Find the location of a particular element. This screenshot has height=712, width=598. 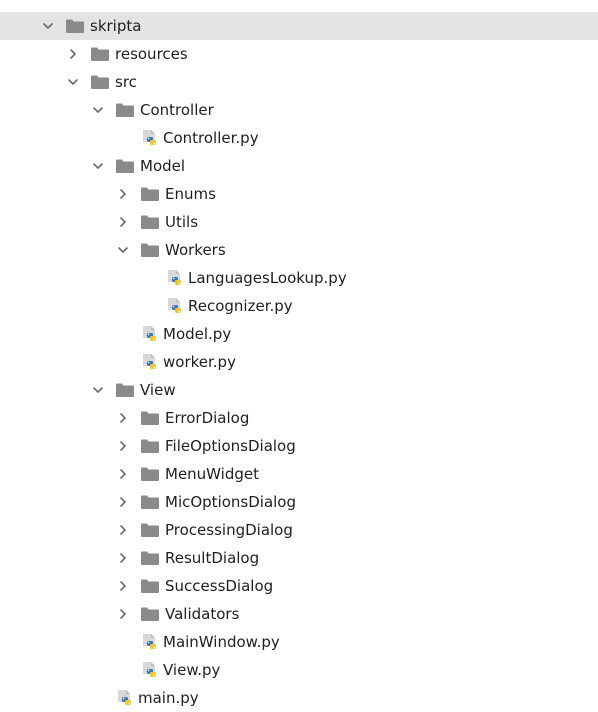

tree-item-label: View.py is located at coordinates (192, 670).